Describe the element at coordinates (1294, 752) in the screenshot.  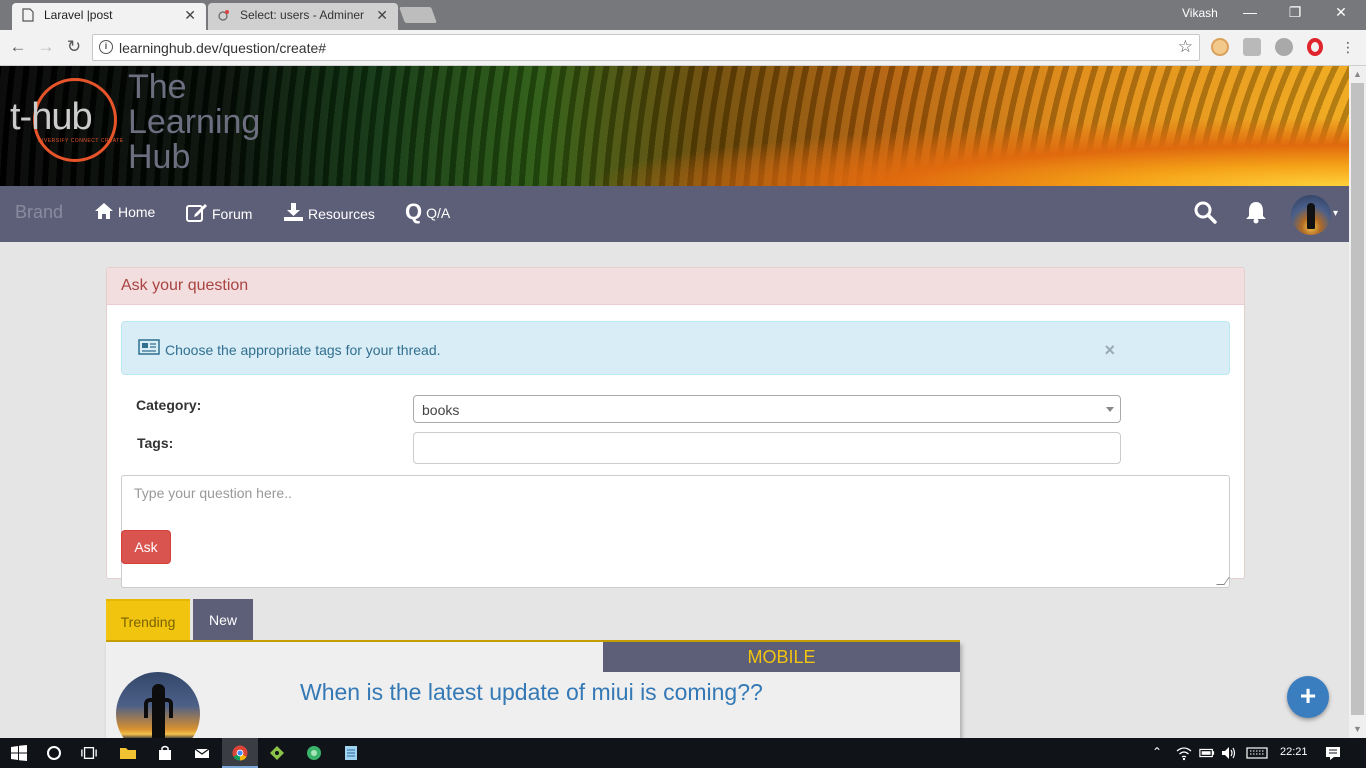
I see `taskbar-clock: 22:21` at that location.